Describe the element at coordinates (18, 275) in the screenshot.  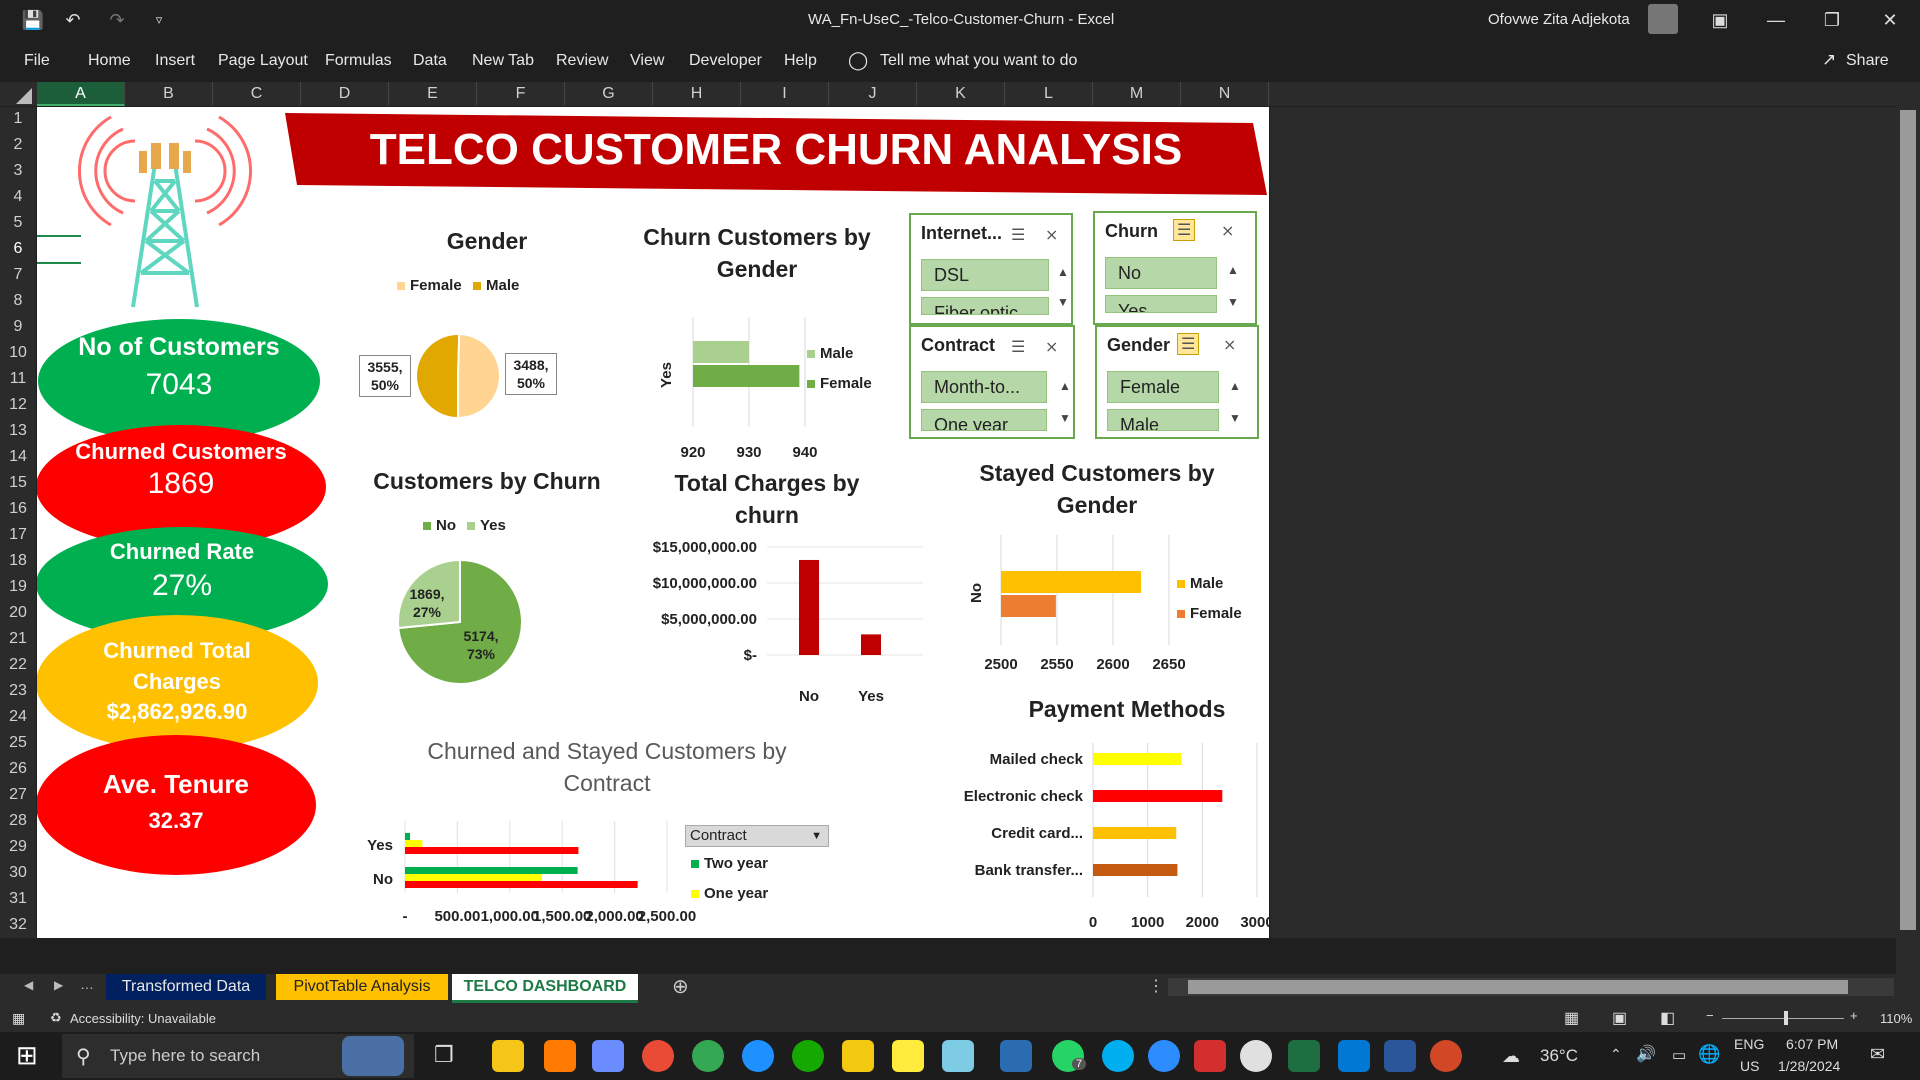
I see `row-header: 7` at that location.